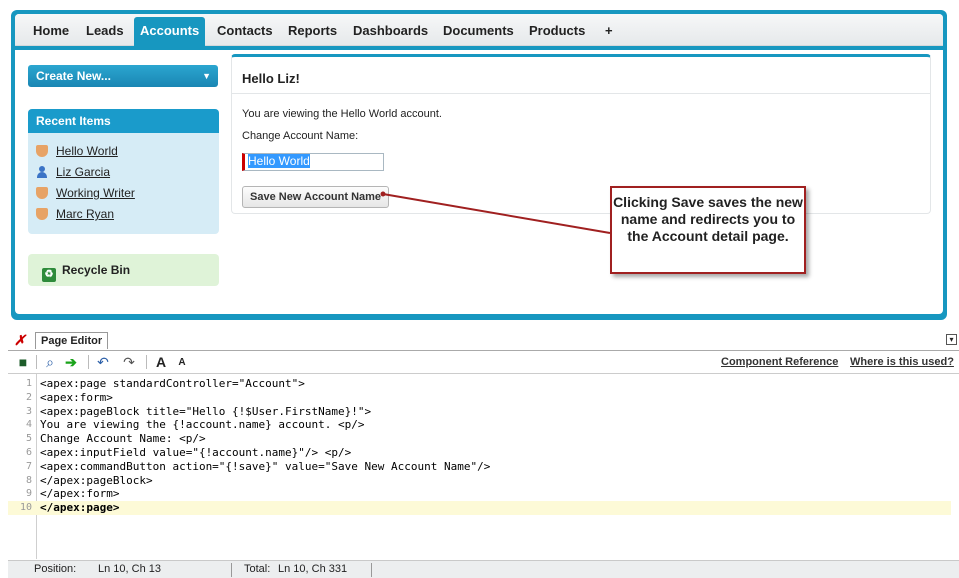 The image size is (959, 578). Describe the element at coordinates (271, 78) in the screenshot. I see `page-block-title: Hello Liz!` at that location.